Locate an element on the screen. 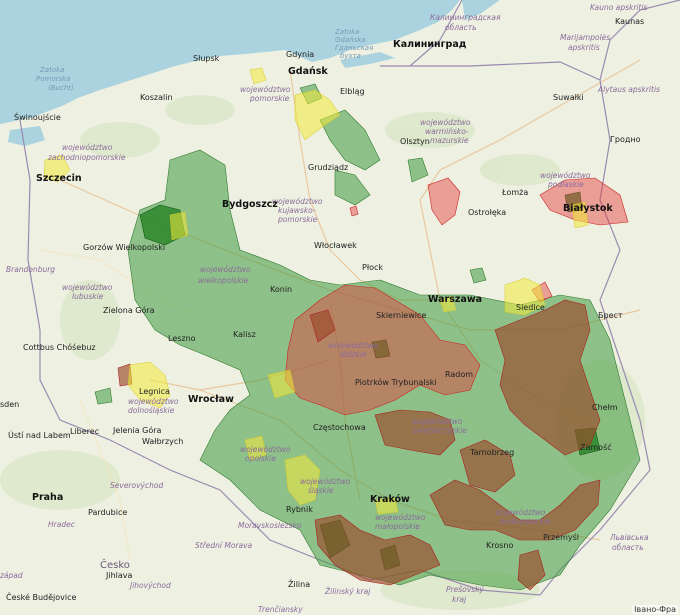  city-label-swinoujscie: Świnoujście is located at coordinates (37, 116).